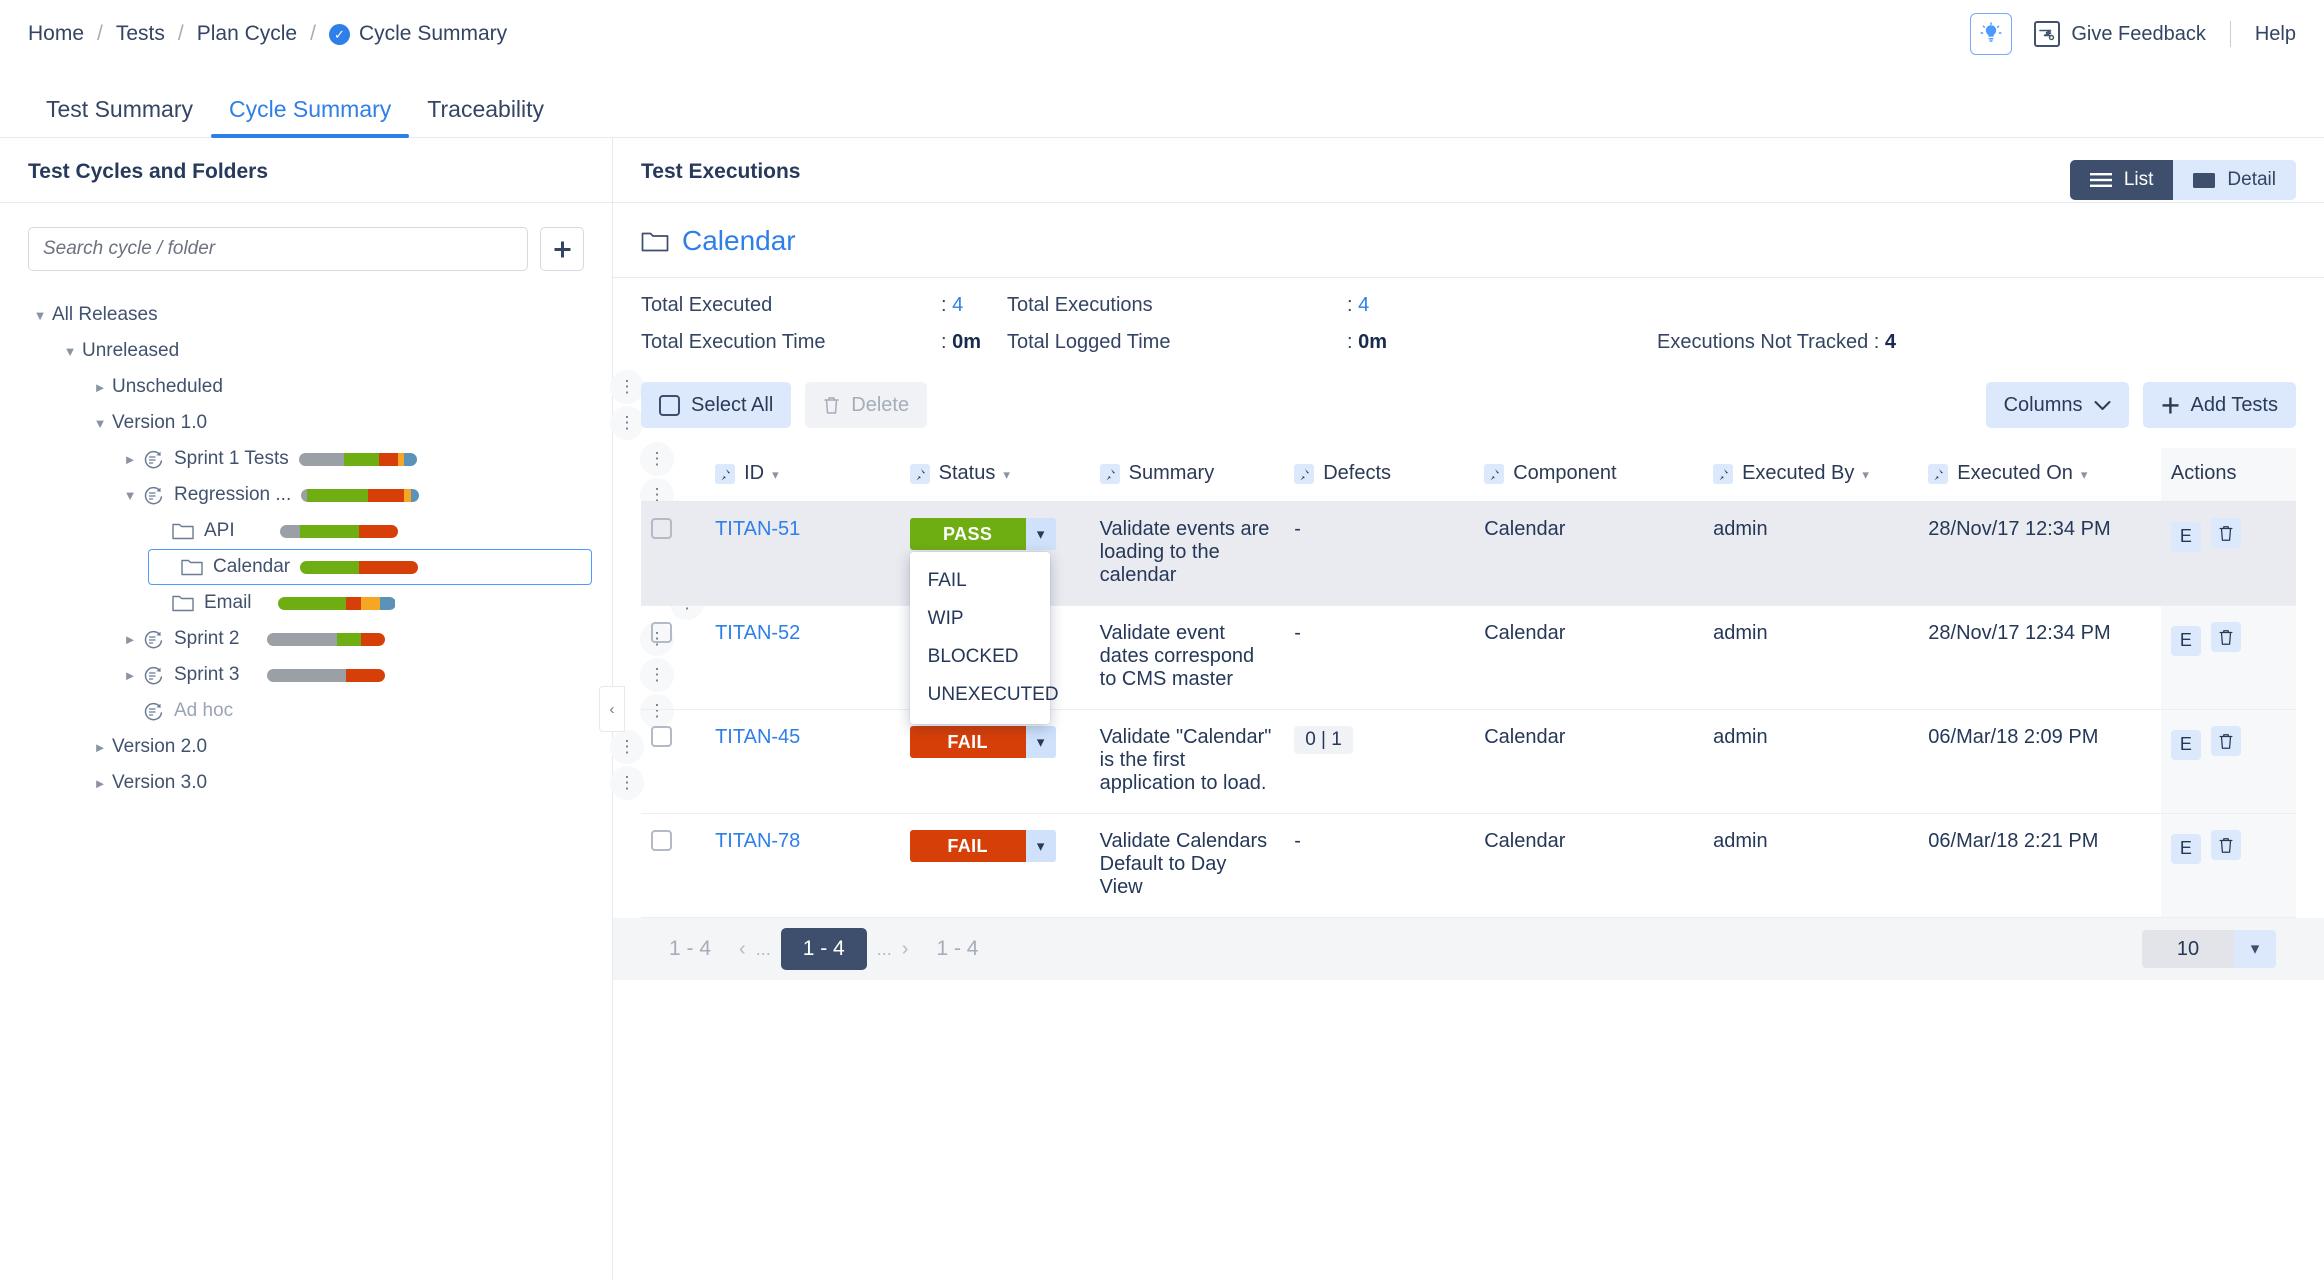 This screenshot has height=1280, width=2324. I want to click on status-option-wip: WIP, so click(980, 619).